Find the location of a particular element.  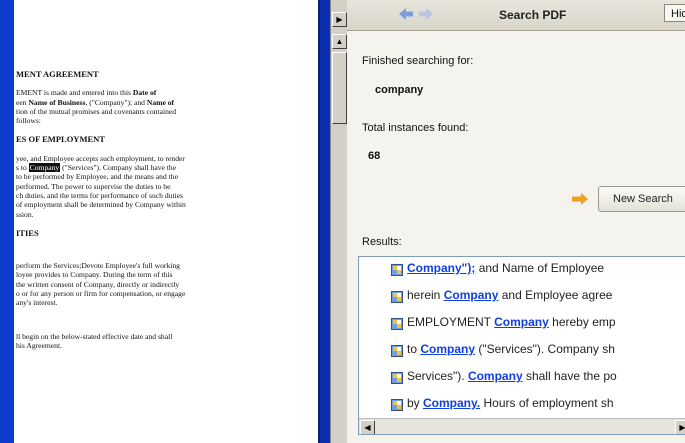

scroll-right-icon: ▶ is located at coordinates (680, 427).